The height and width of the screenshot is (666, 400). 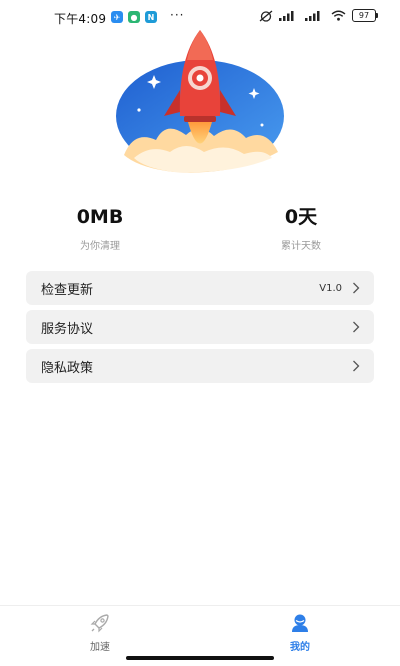 I want to click on cleaned-value: 0MB, so click(x=100, y=217).